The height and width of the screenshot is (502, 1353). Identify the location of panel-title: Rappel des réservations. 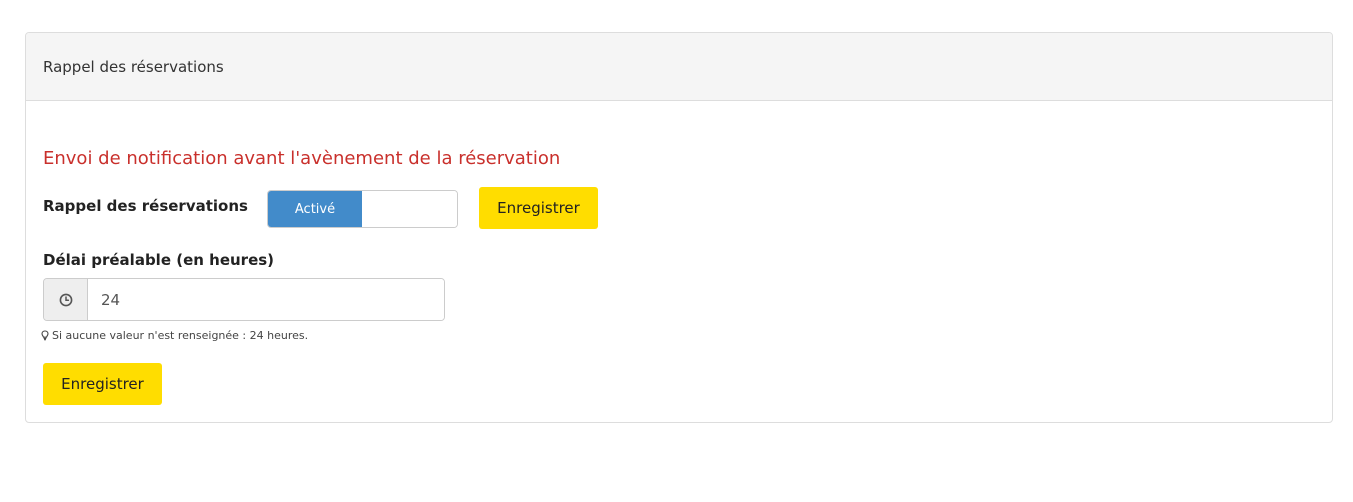
(133, 66).